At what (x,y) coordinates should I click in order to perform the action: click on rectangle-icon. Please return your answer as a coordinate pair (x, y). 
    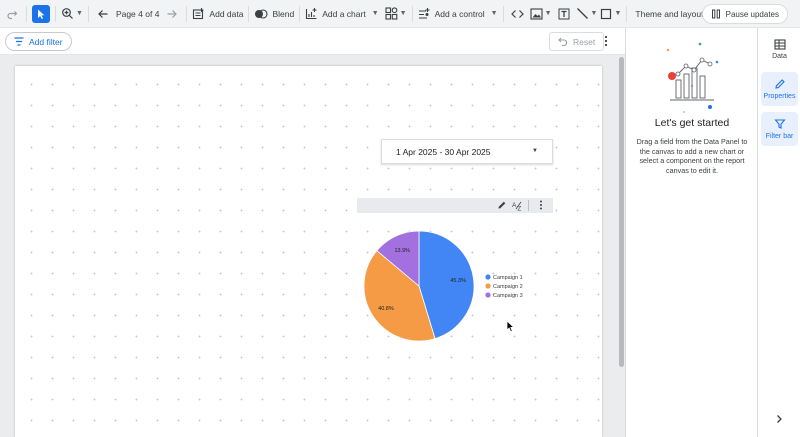
    Looking at the image, I should click on (606, 13).